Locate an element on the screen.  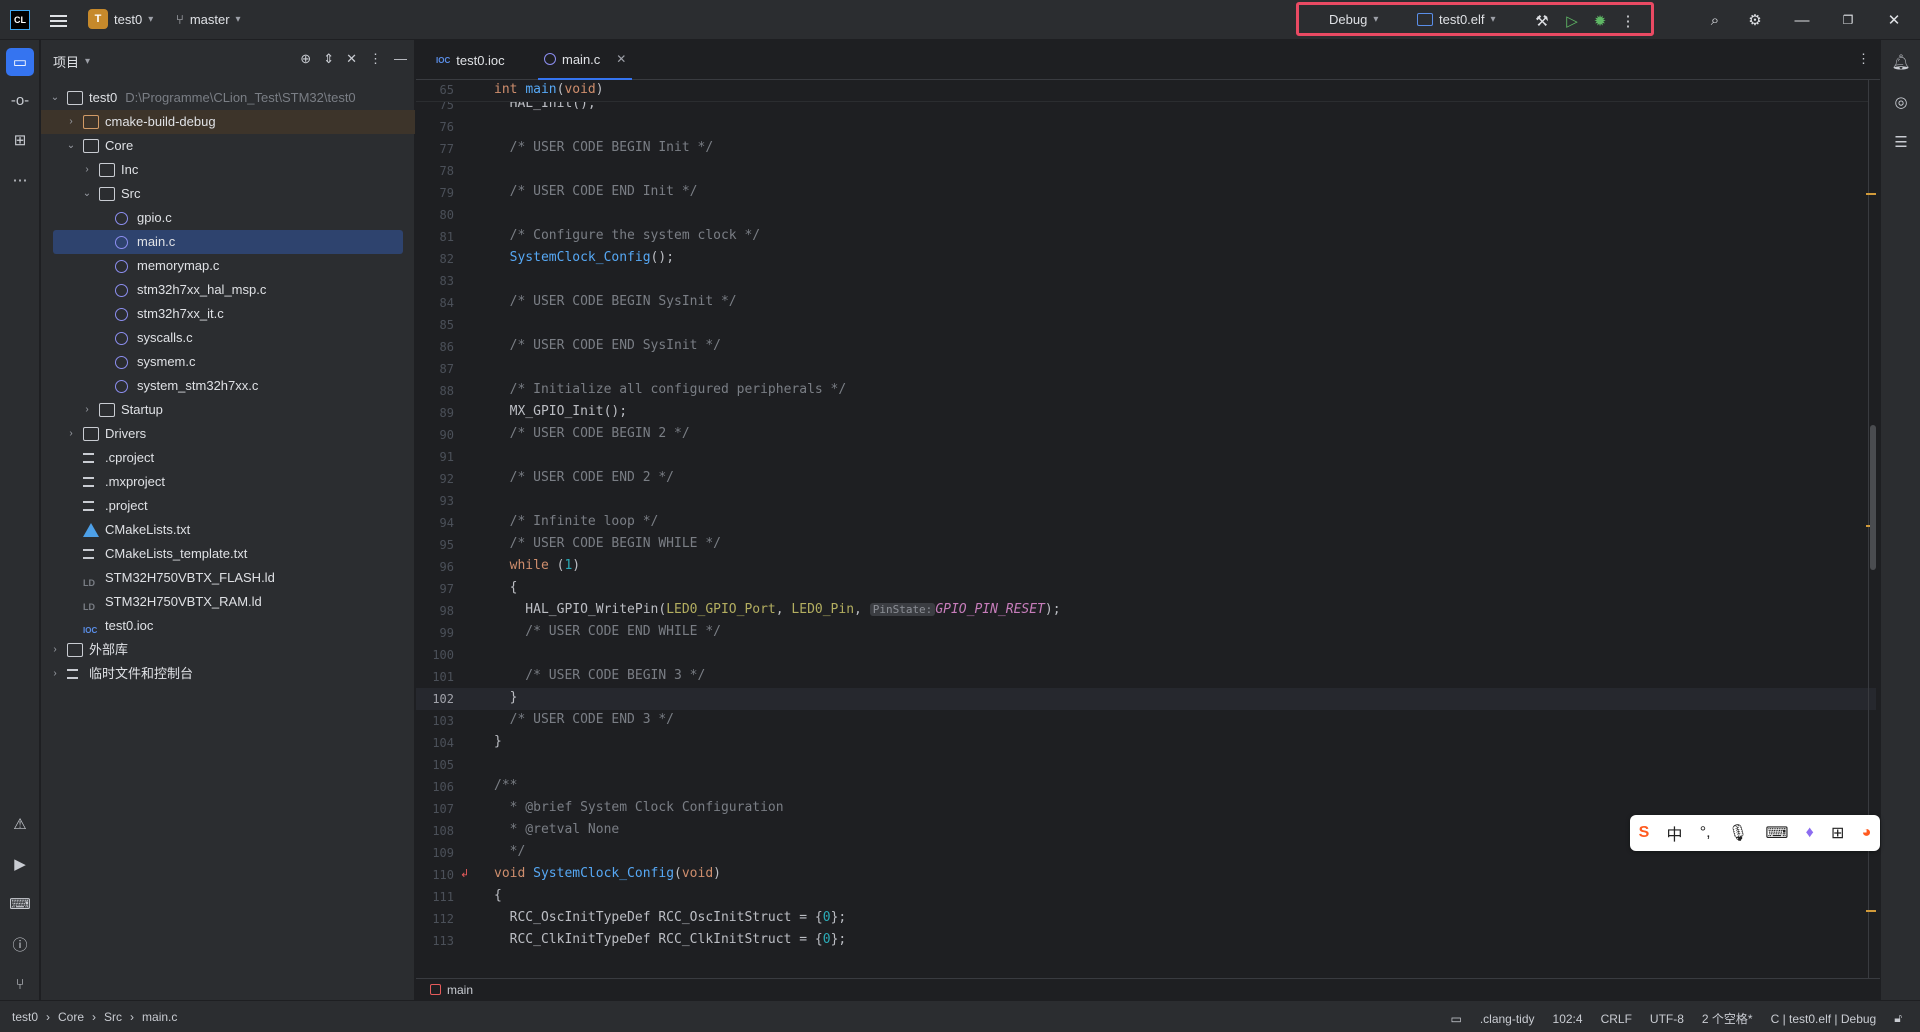
context-selector: C | test0.elf | Debug is located at coordinates (1824, 1019).